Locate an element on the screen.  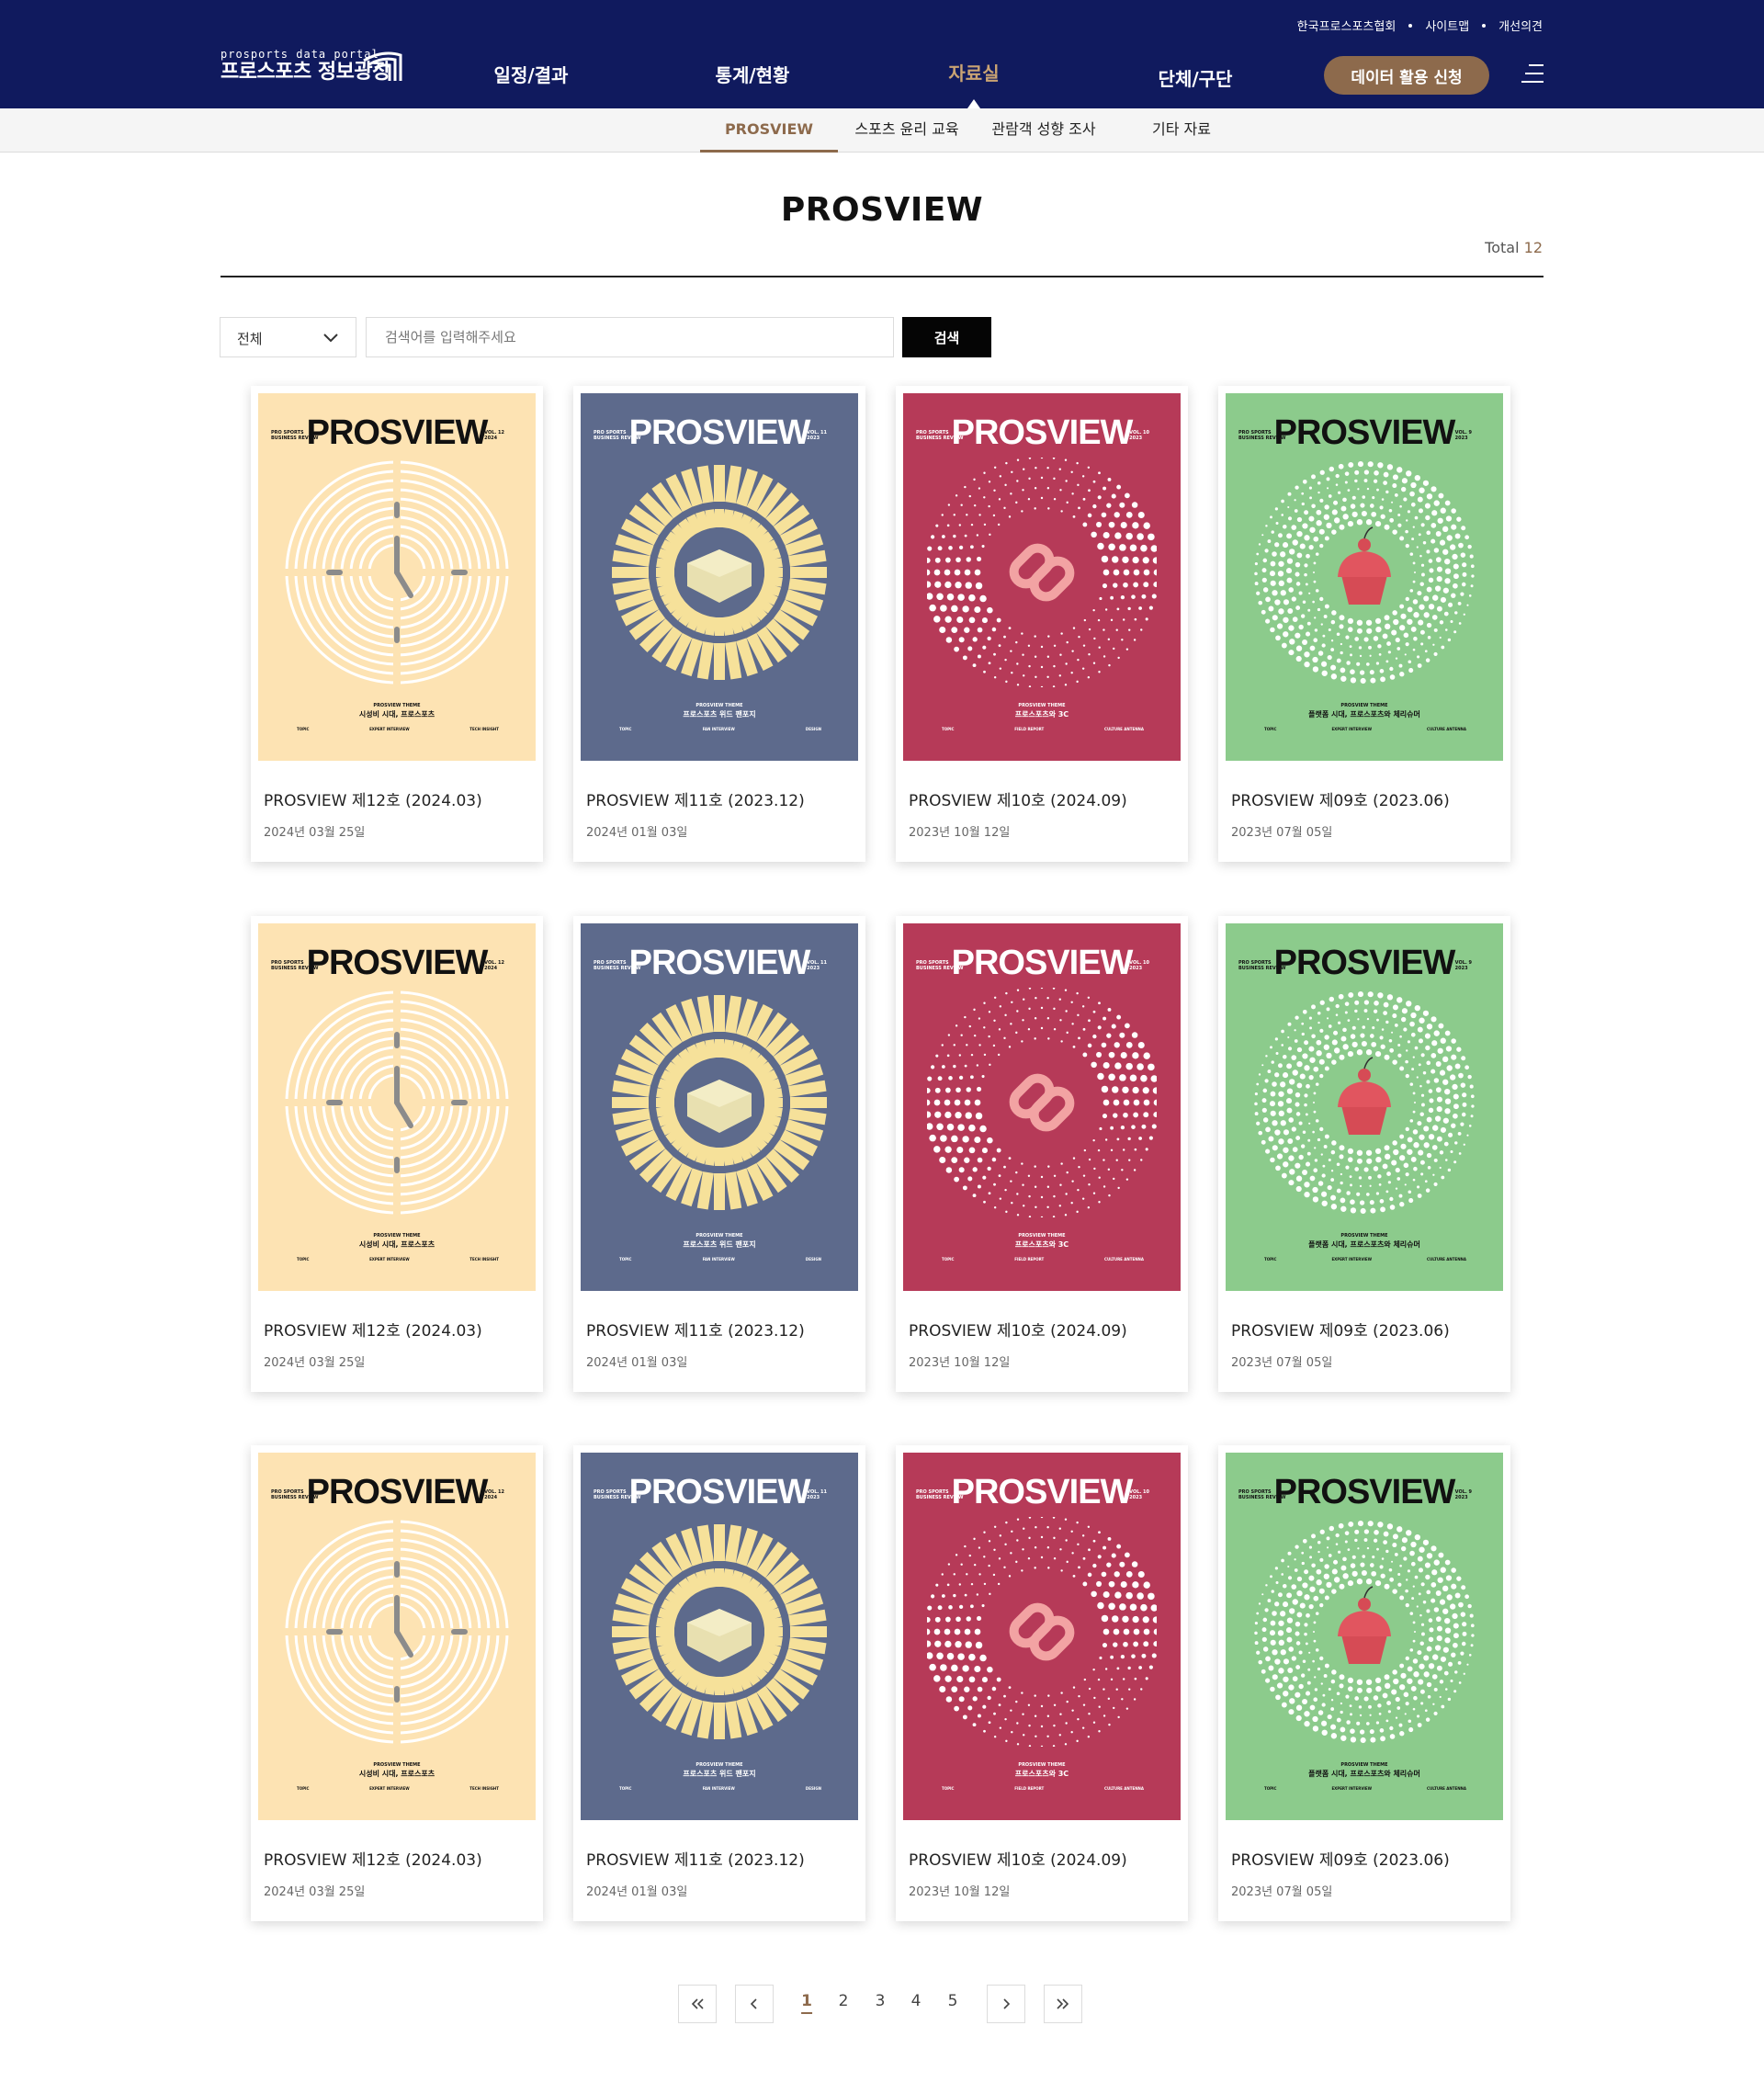
search-input is located at coordinates (630, 337).